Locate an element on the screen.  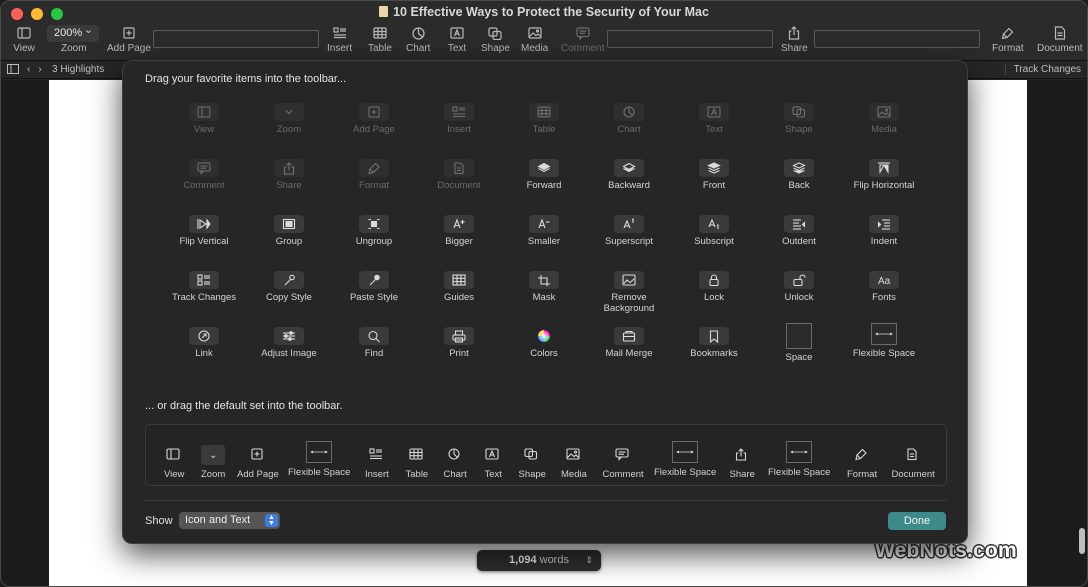
zoom-popup: 200% is located at coordinates (73, 32).